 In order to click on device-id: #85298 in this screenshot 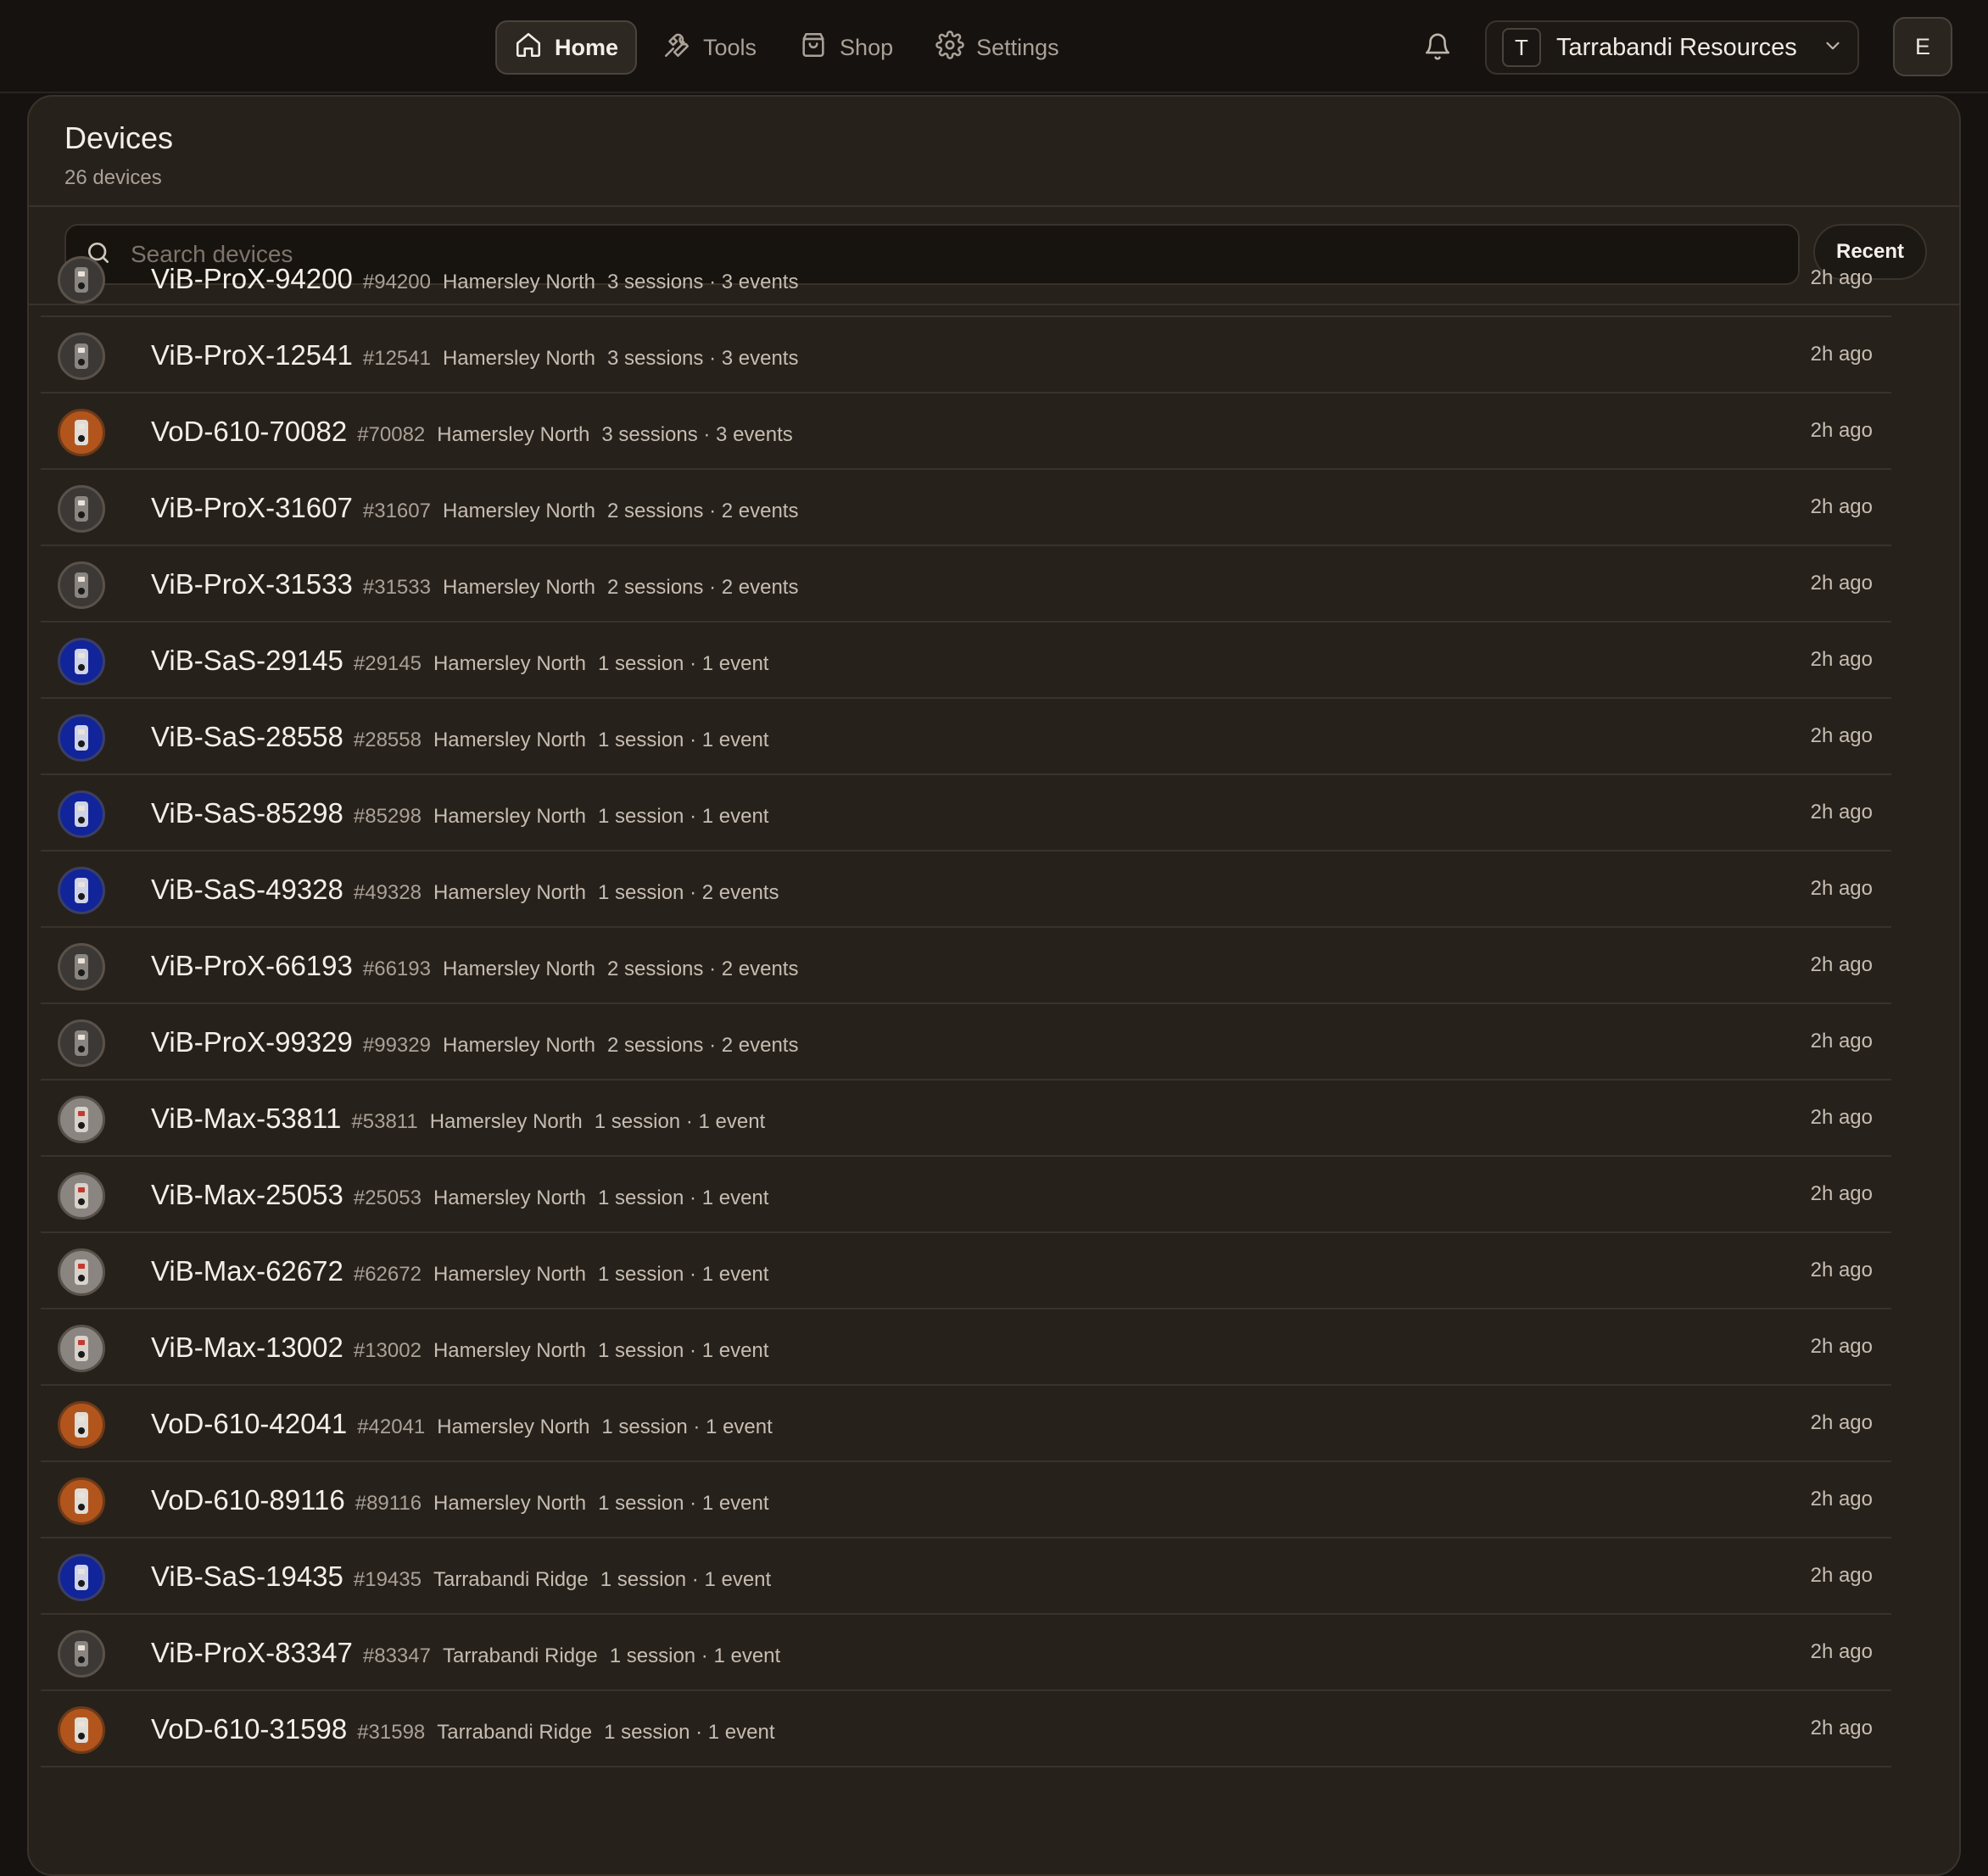, I will do `click(387, 816)`.